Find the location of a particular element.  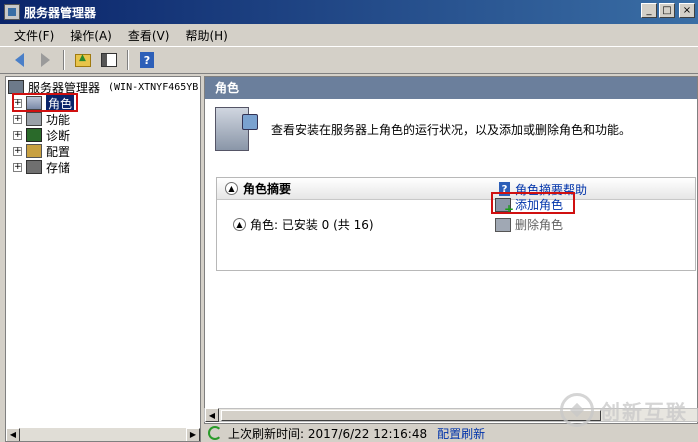

server-manager-app-icon is located at coordinates (12, 12).